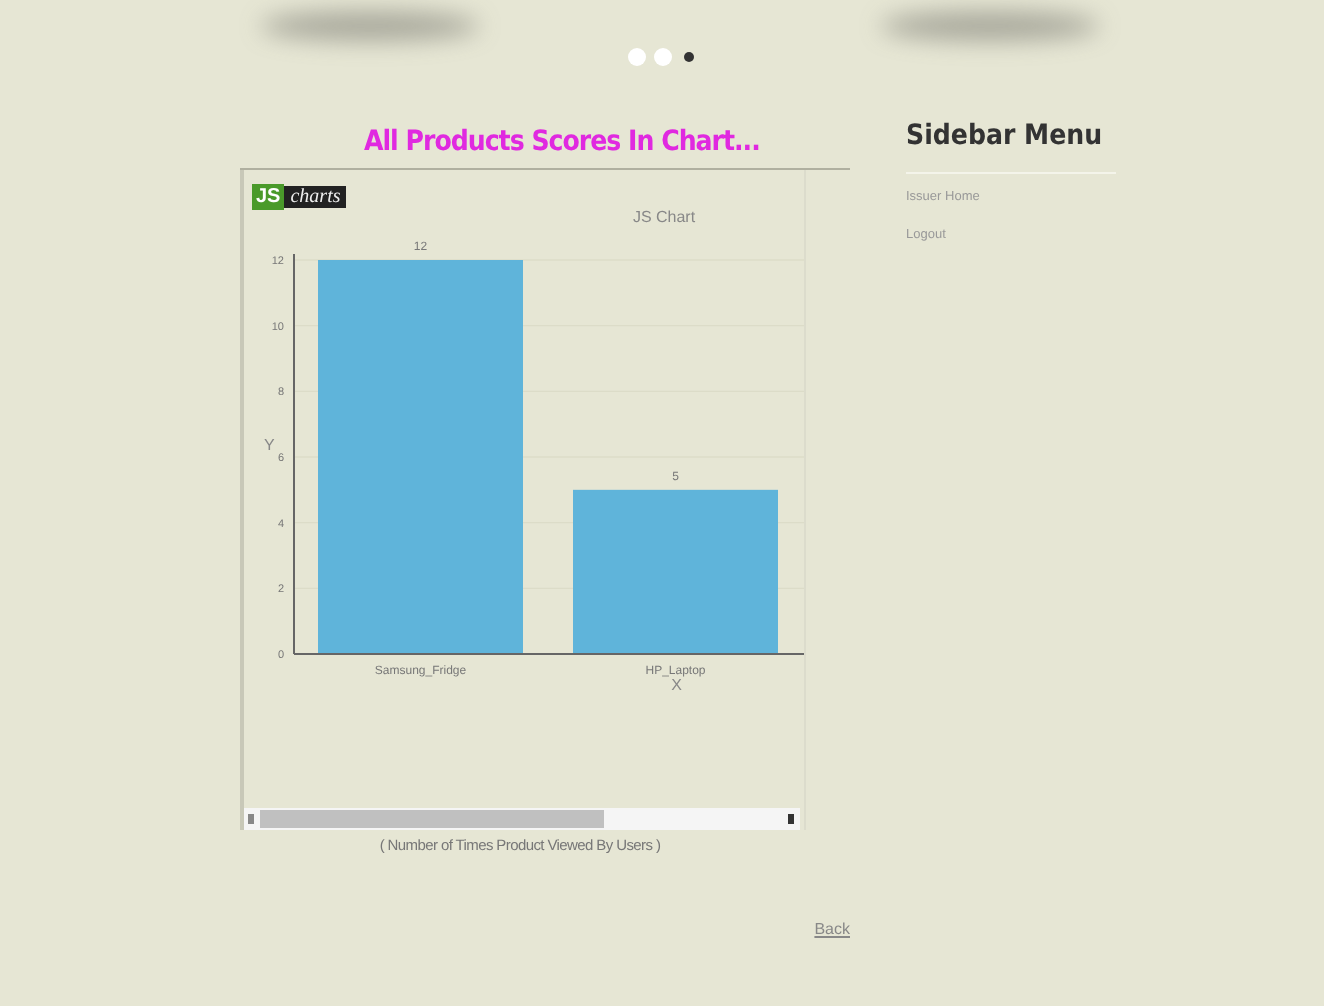 Image resolution: width=1324 pixels, height=1006 pixels. Describe the element at coordinates (832, 929) in the screenshot. I see `back-link: Back` at that location.